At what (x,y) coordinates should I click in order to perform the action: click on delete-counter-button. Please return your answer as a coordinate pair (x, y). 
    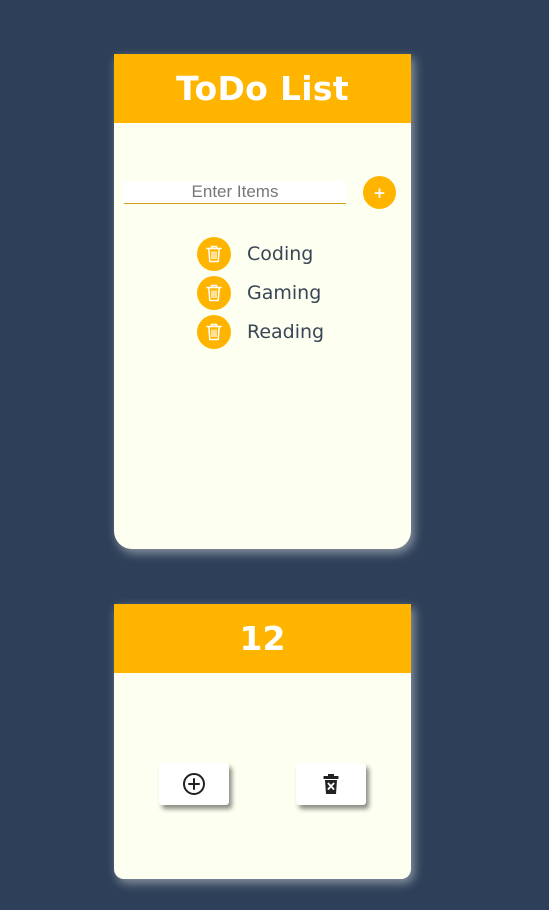
    Looking at the image, I should click on (331, 784).